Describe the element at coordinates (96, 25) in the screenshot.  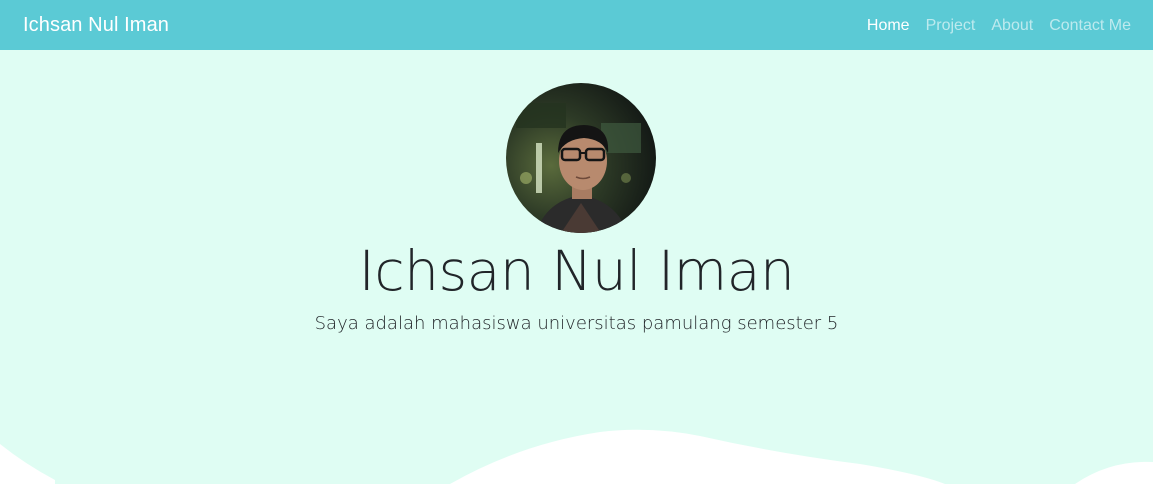
I see `navbar-brand: Ichsan Nul Iman` at that location.